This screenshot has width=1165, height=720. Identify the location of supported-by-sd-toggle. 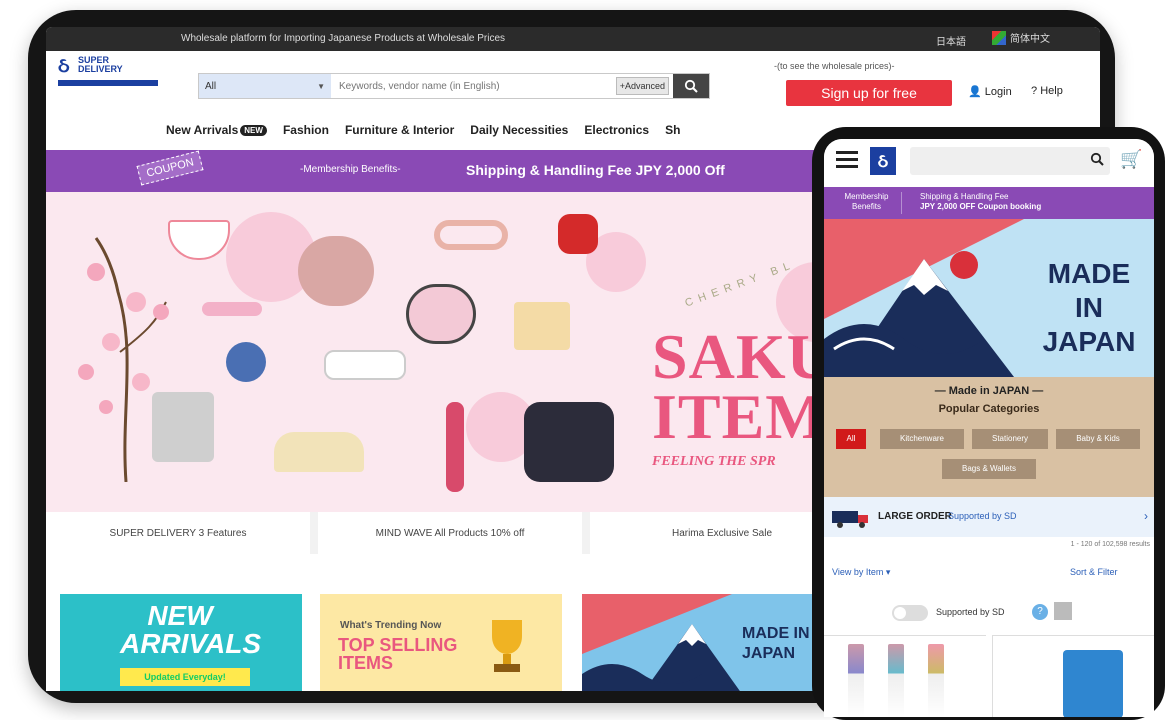
(910, 613).